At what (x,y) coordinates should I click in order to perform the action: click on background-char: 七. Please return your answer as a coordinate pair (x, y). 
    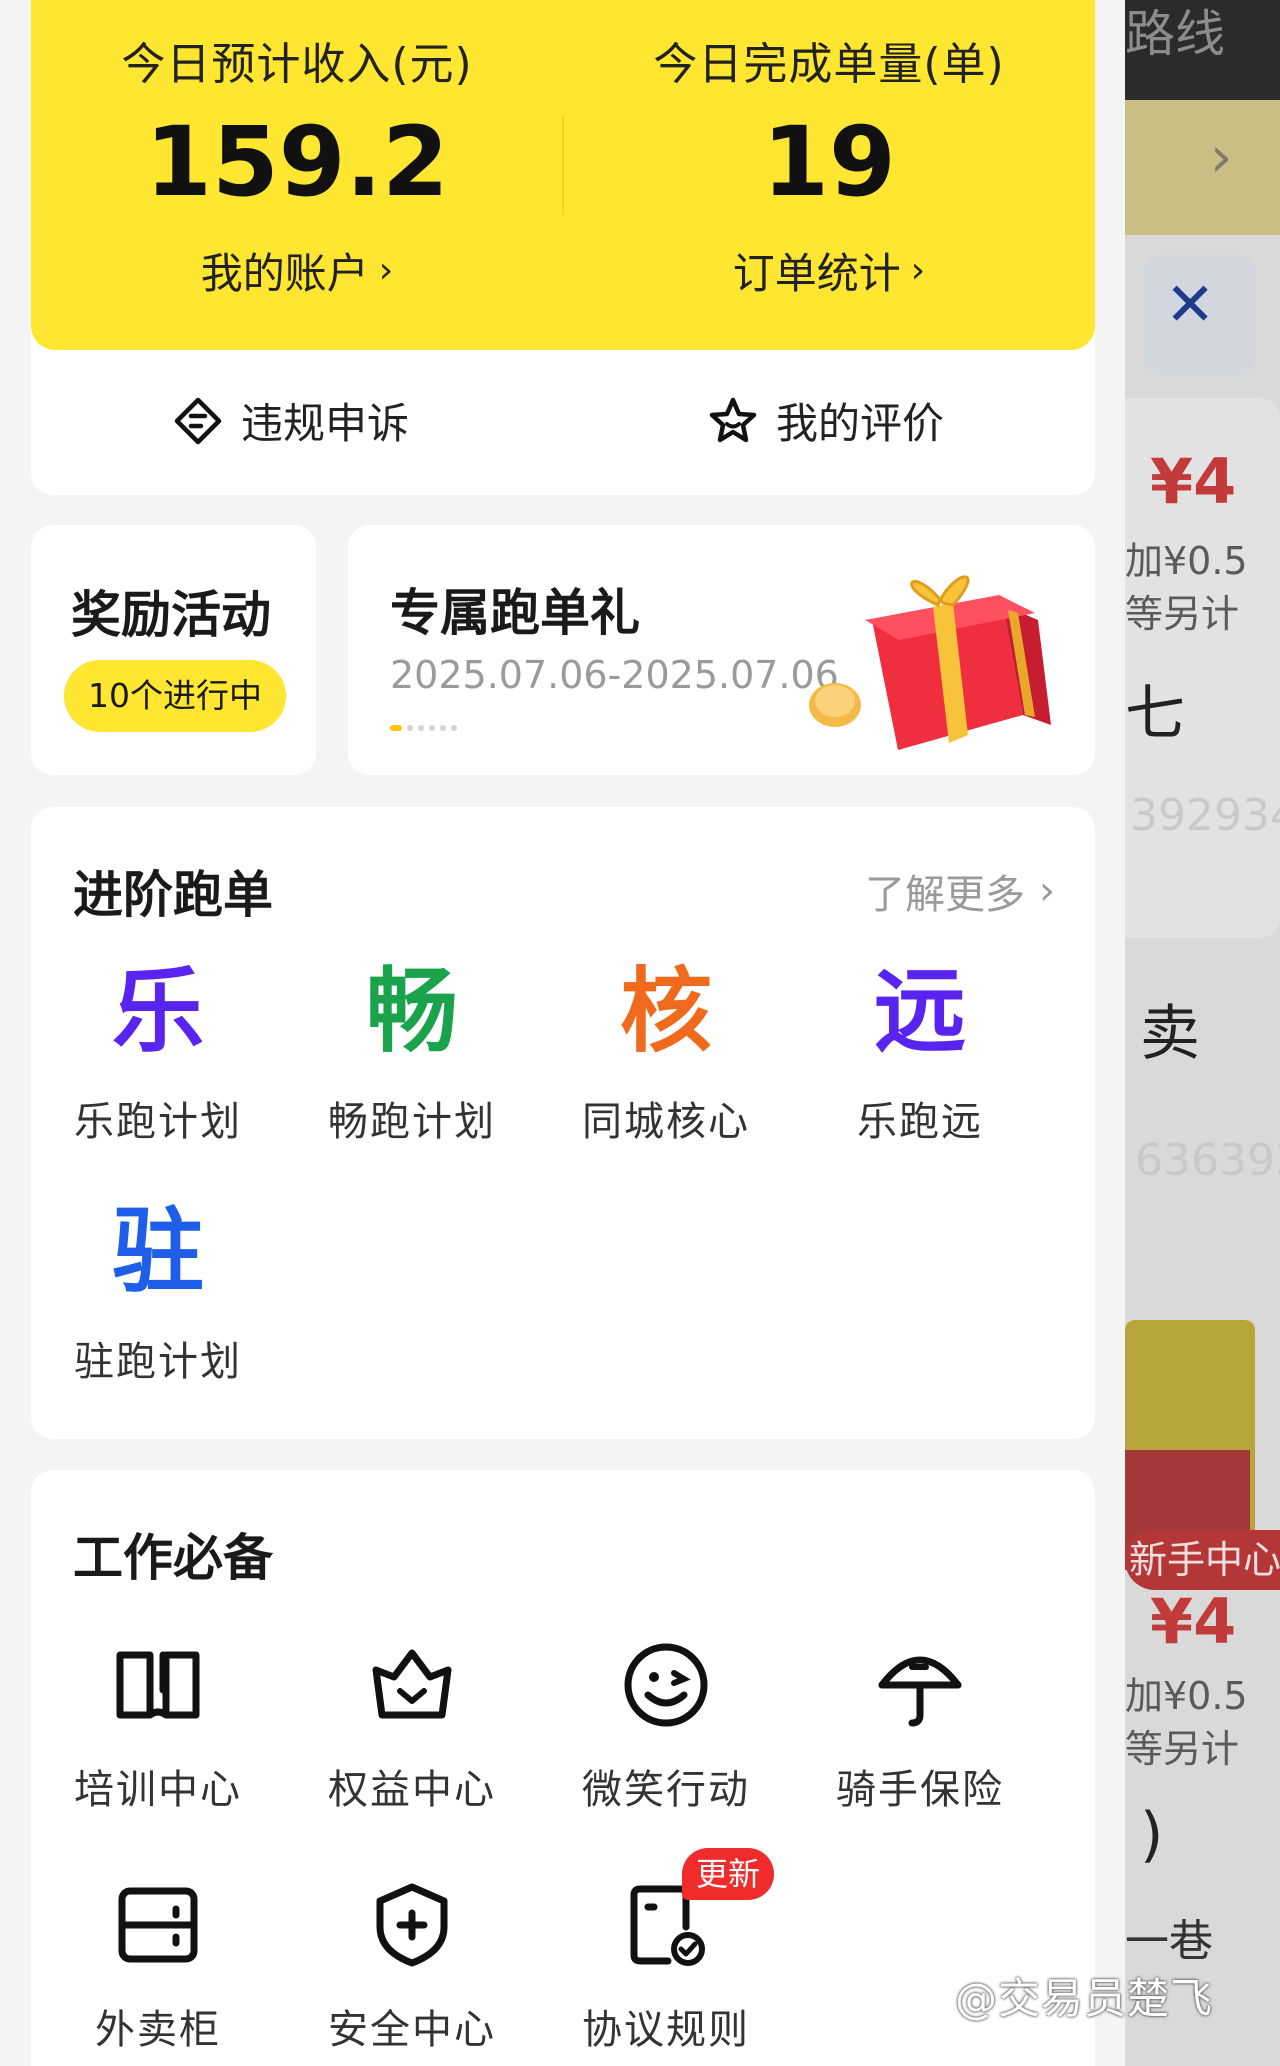
    Looking at the image, I should click on (1155, 714).